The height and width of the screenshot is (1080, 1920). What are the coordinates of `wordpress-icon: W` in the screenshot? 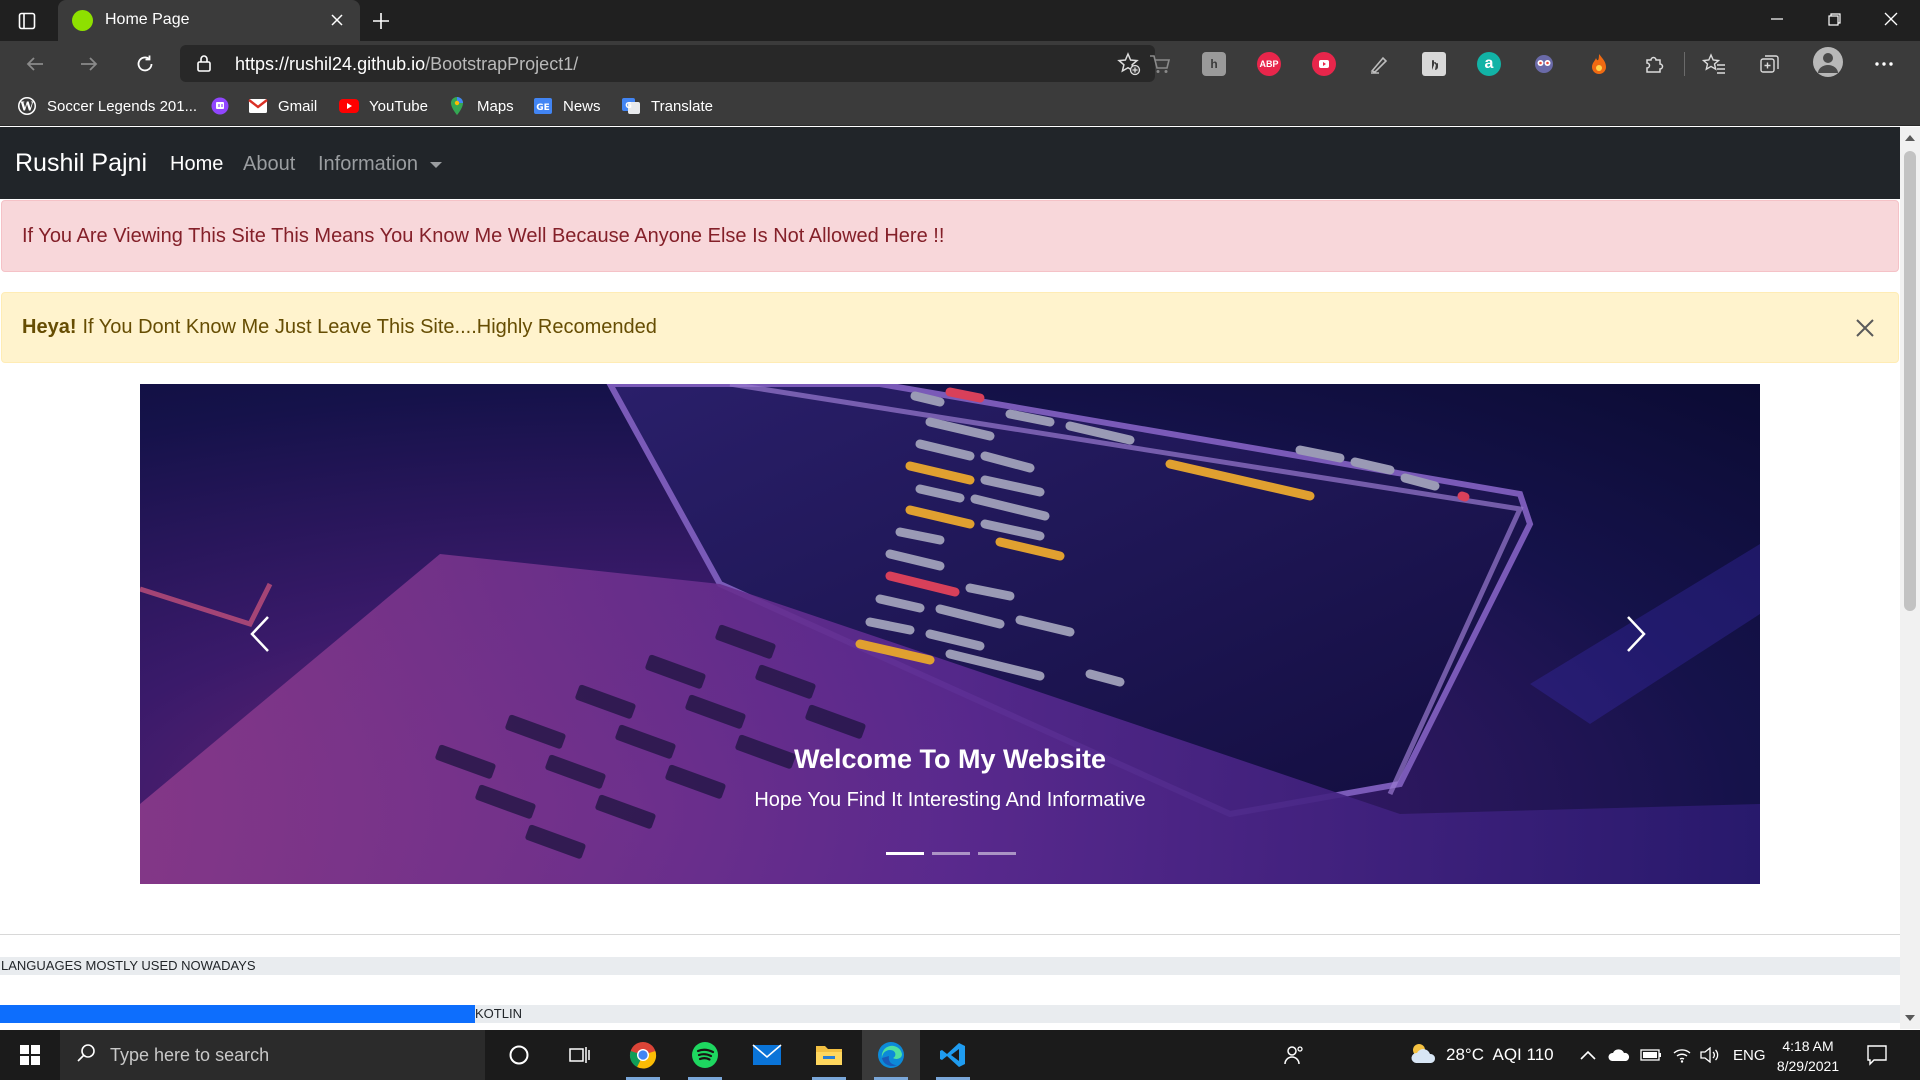 It's located at (27, 106).